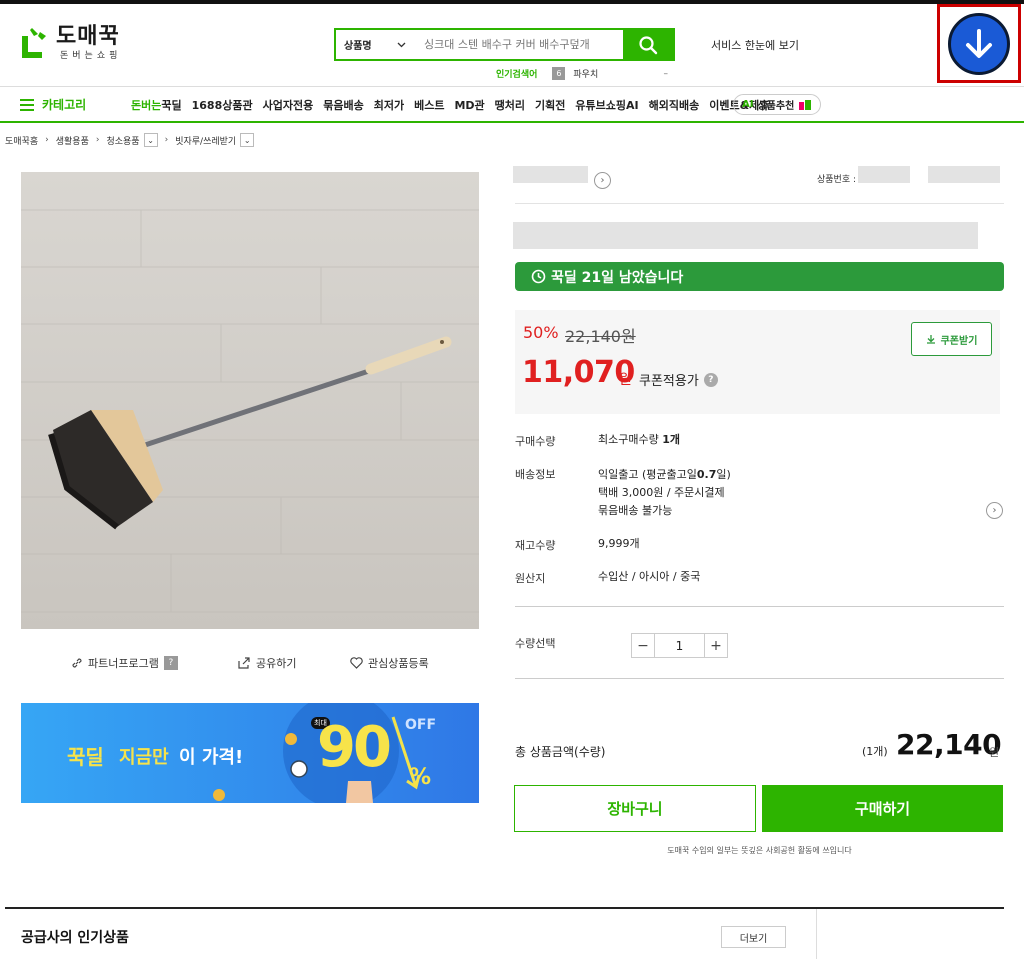  Describe the element at coordinates (530, 578) in the screenshot. I see `origin-label: 원산지` at that location.